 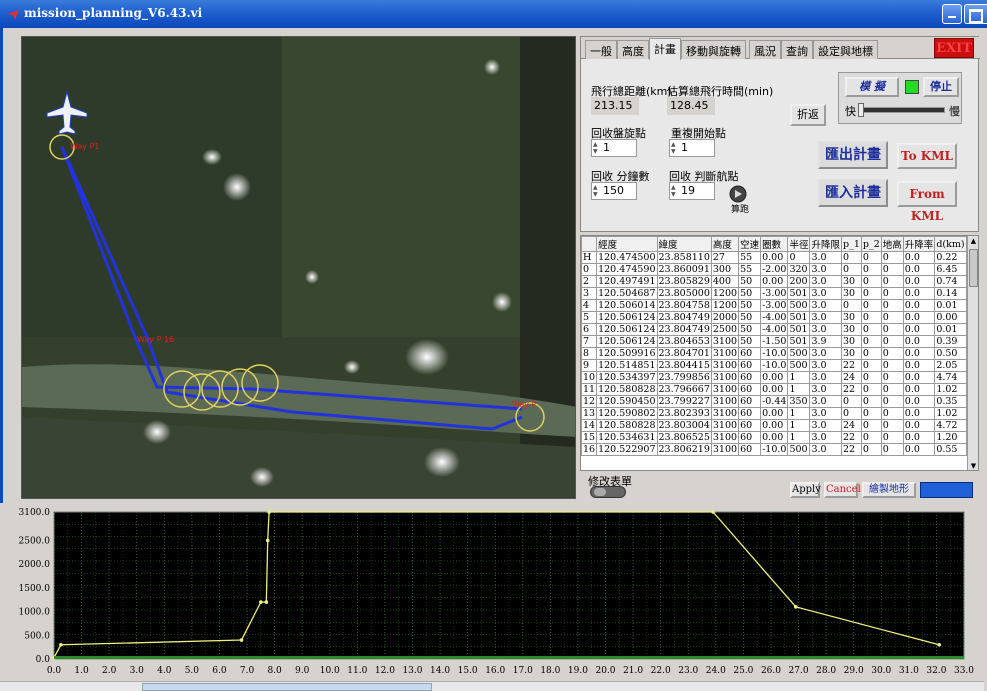 What do you see at coordinates (774, 341) in the screenshot?
I see `table-cell: -1.50` at bounding box center [774, 341].